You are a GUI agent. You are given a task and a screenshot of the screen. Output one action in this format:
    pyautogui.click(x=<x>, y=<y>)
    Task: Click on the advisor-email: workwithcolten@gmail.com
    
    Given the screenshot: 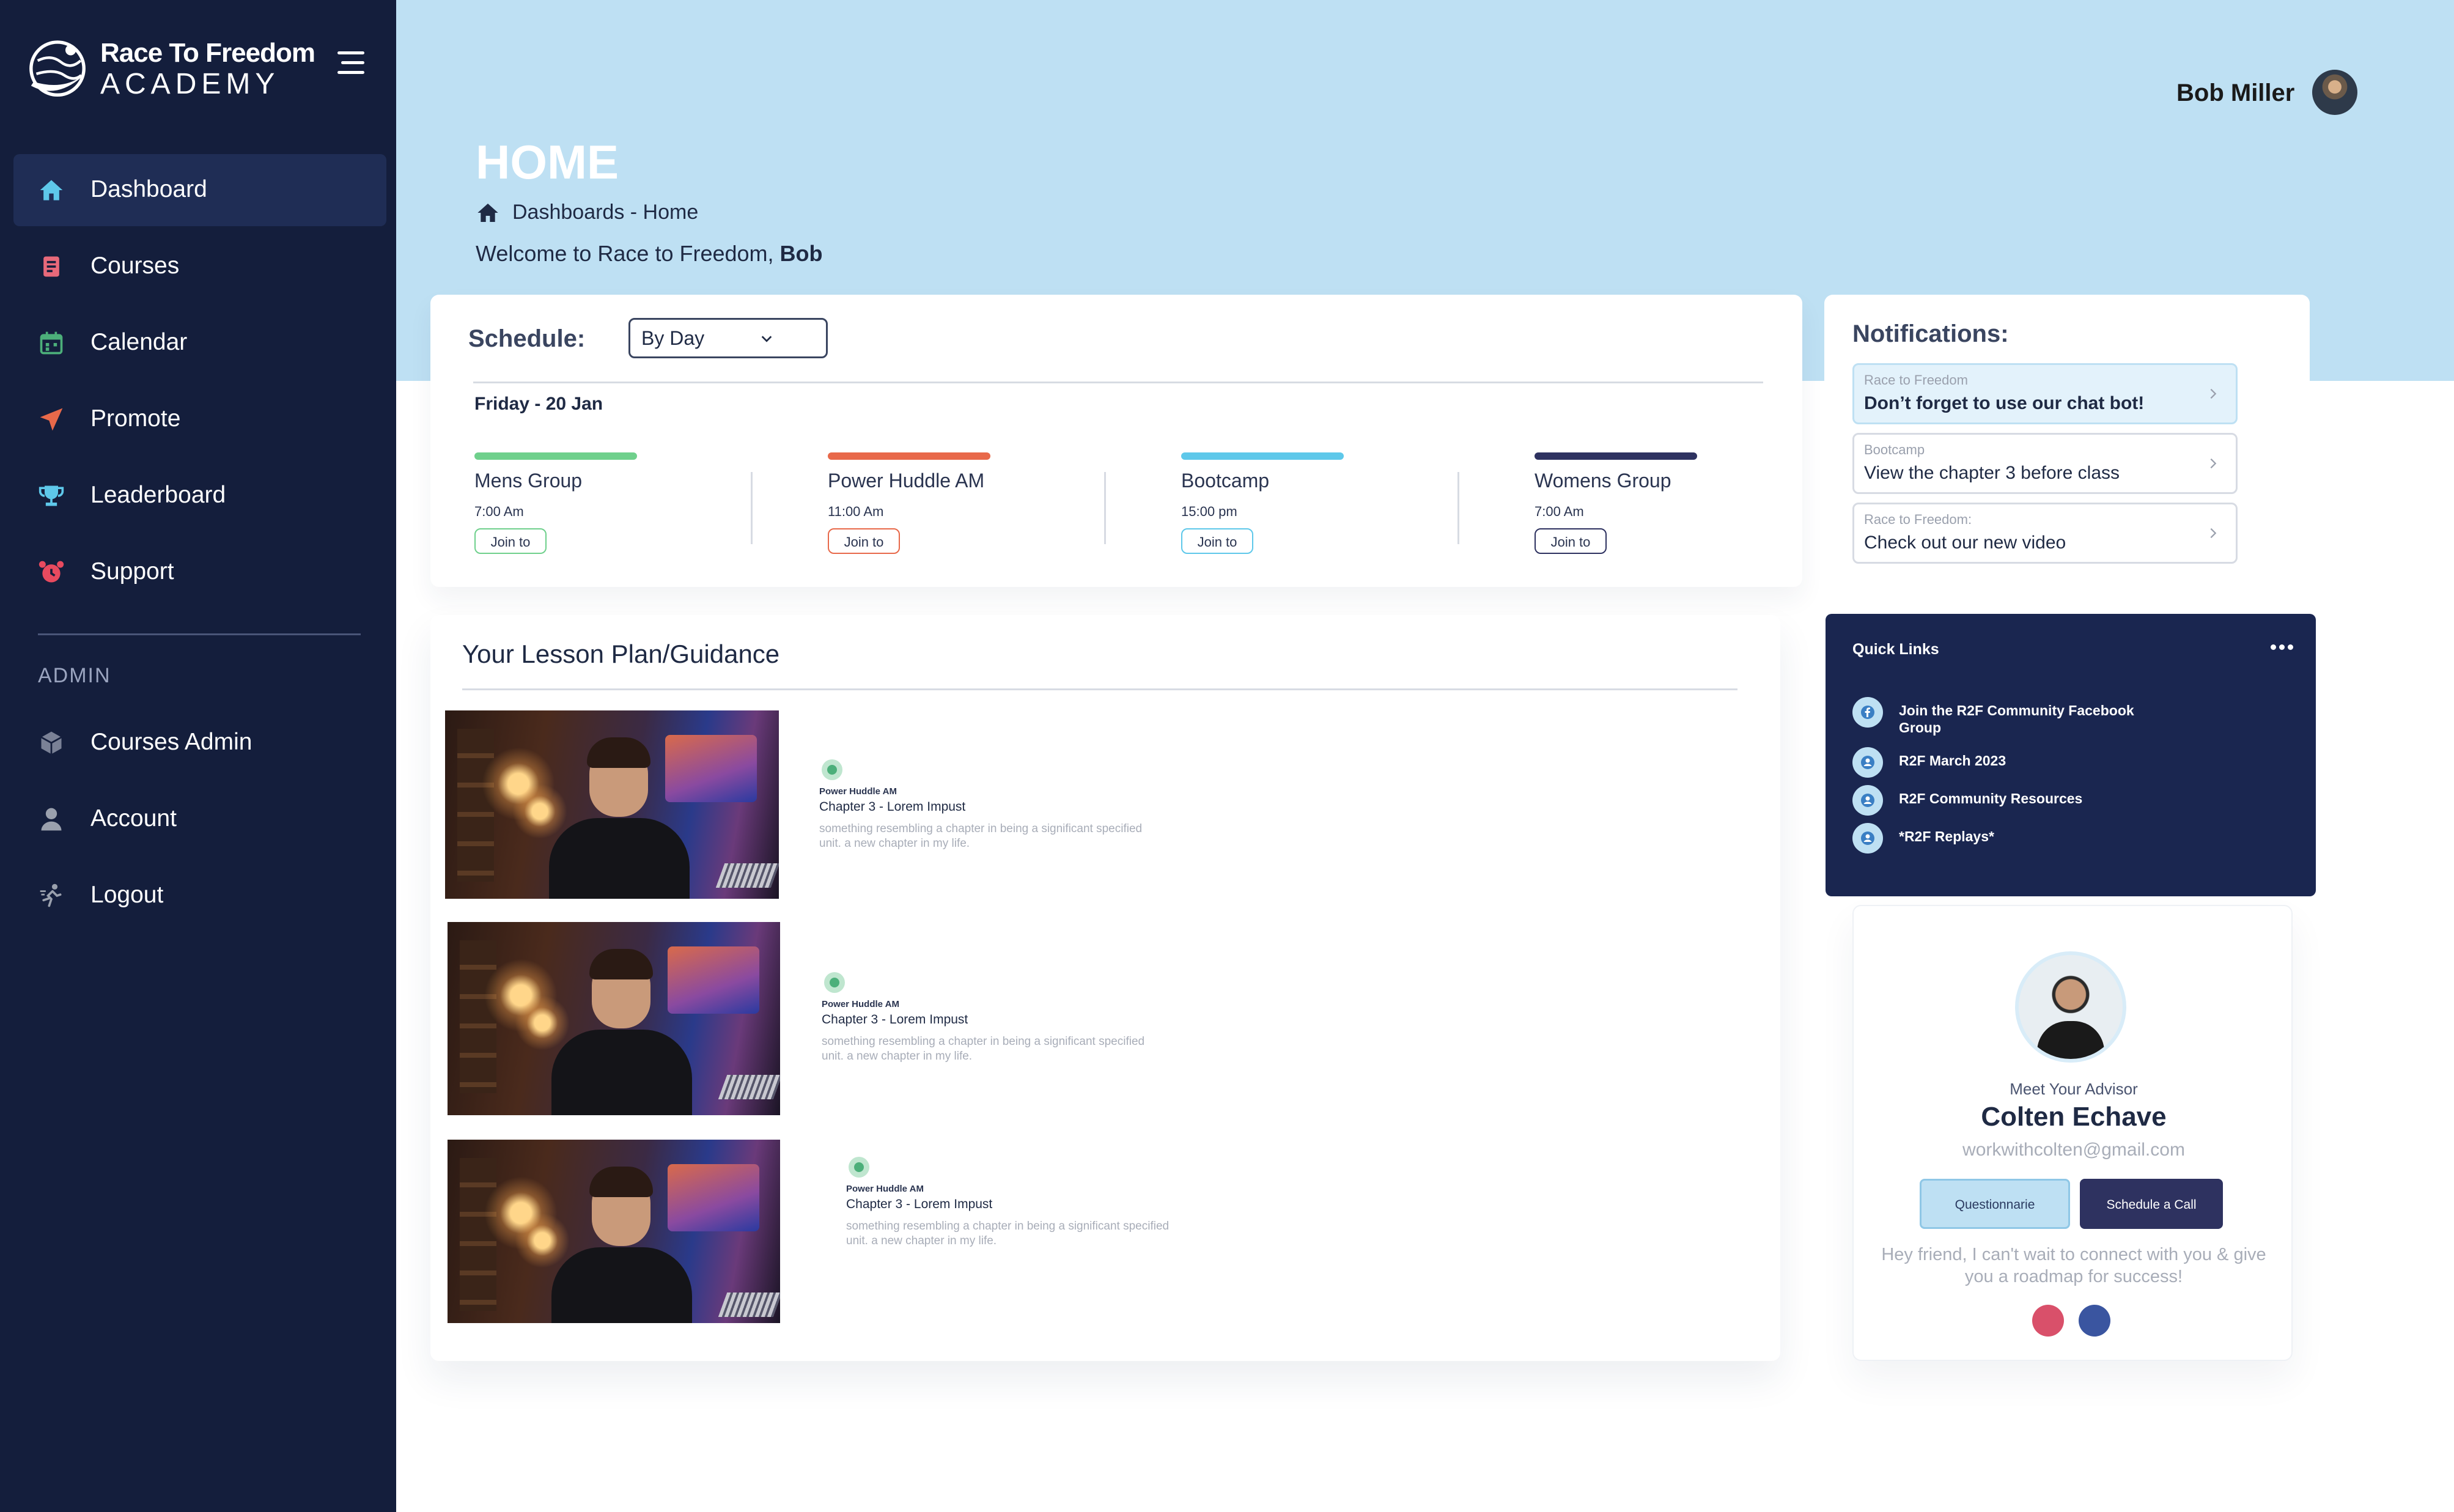 What is the action you would take?
    pyautogui.click(x=2074, y=1150)
    